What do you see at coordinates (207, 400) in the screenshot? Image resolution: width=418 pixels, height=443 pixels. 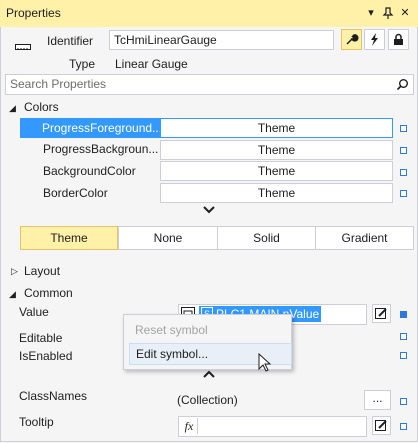 I see `classnames-value: (Collection)` at bounding box center [207, 400].